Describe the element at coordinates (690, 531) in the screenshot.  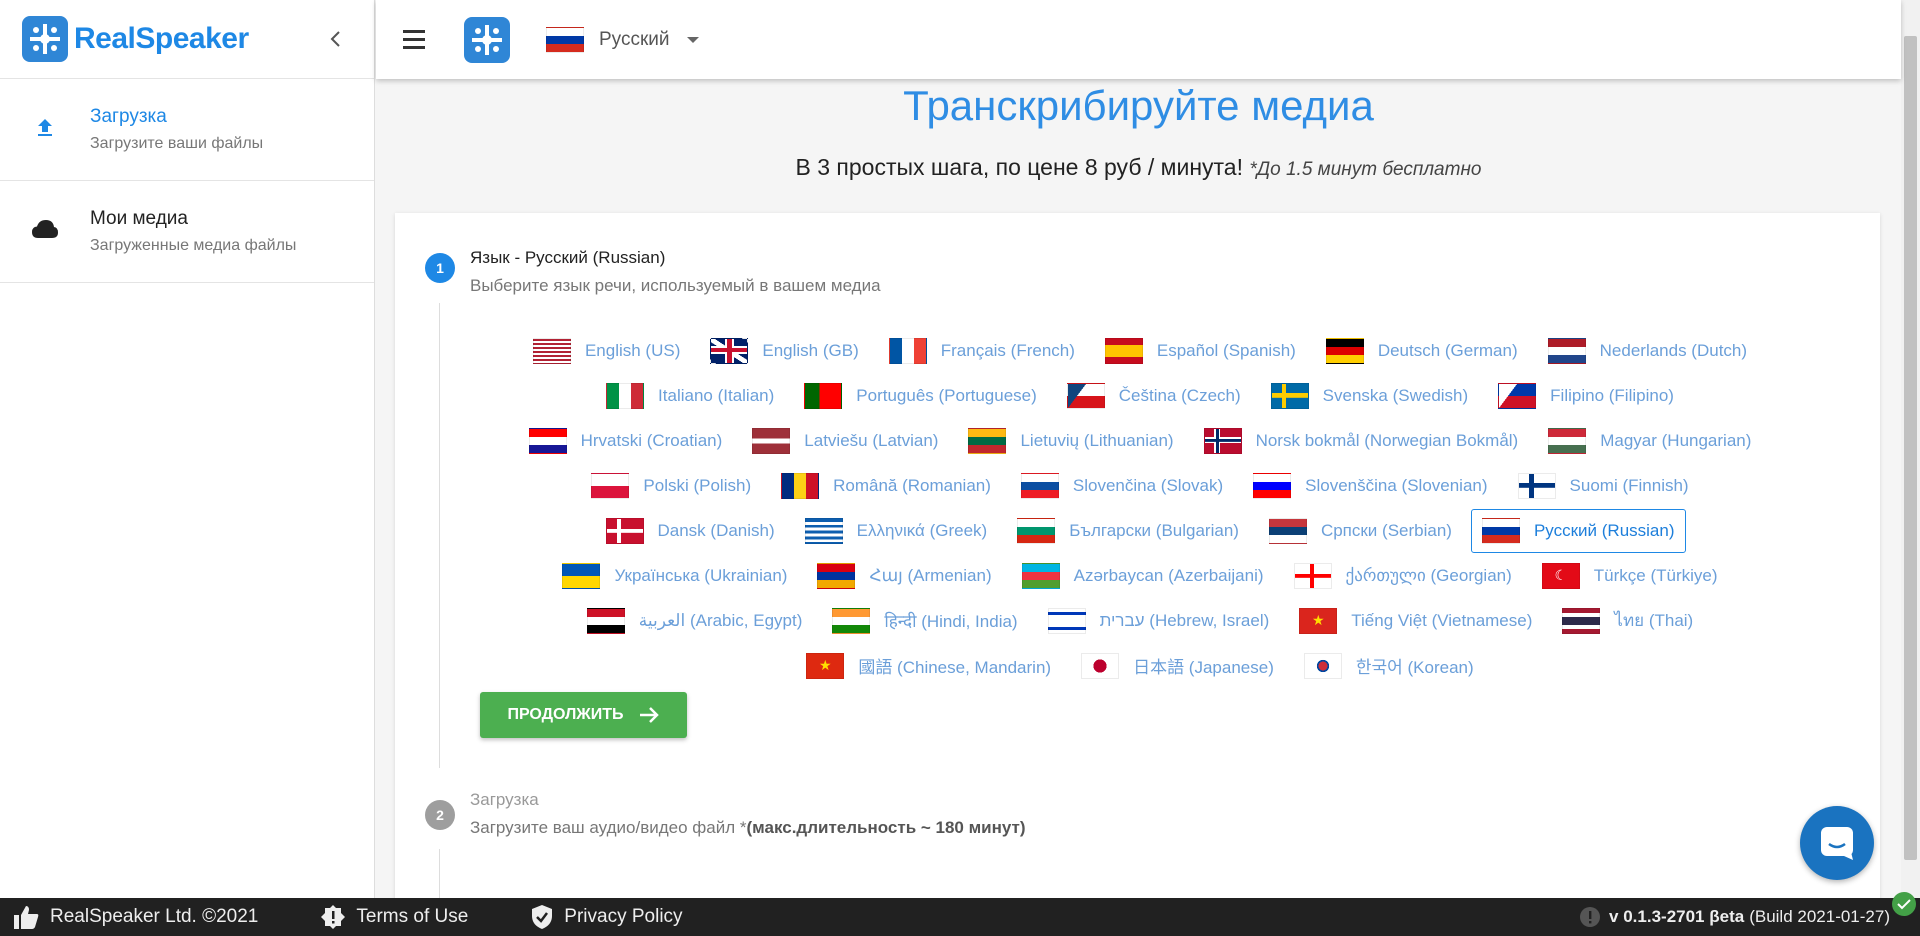
I see `language-option-dk: Dansk (Danish)` at that location.